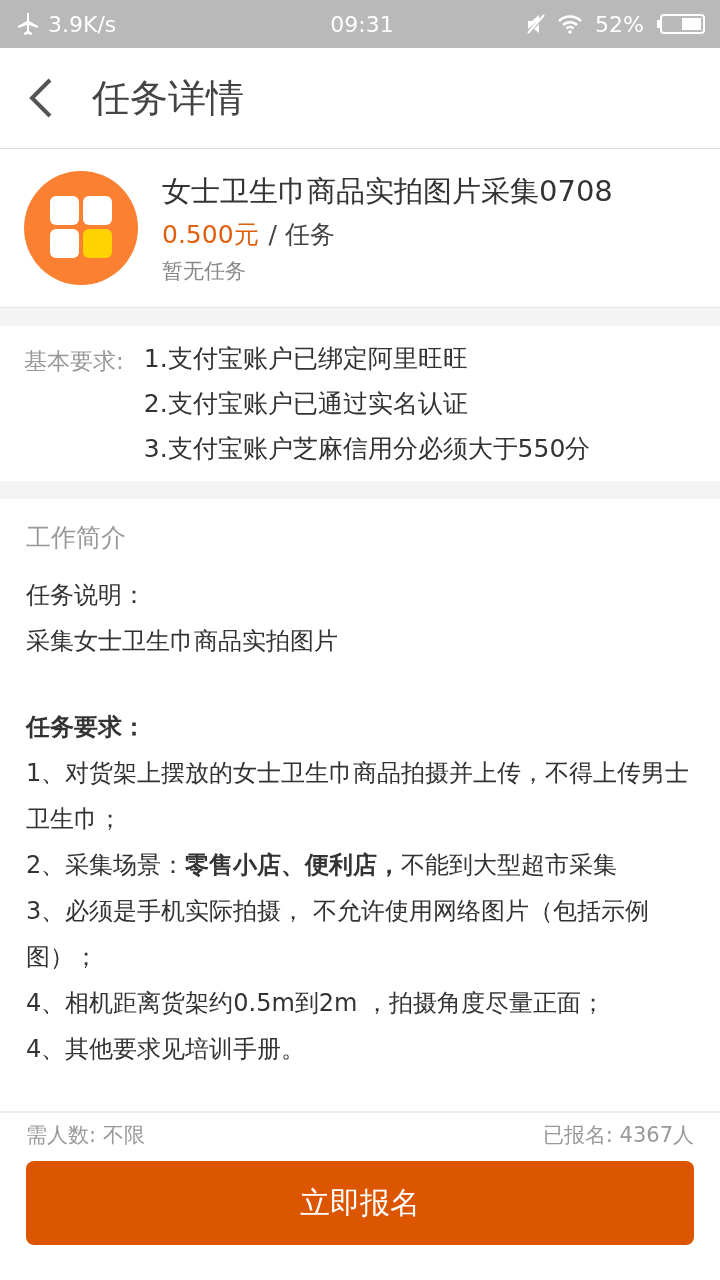 The width and height of the screenshot is (720, 1280). Describe the element at coordinates (82, 24) in the screenshot. I see `network-speed: 3.9K/s` at that location.